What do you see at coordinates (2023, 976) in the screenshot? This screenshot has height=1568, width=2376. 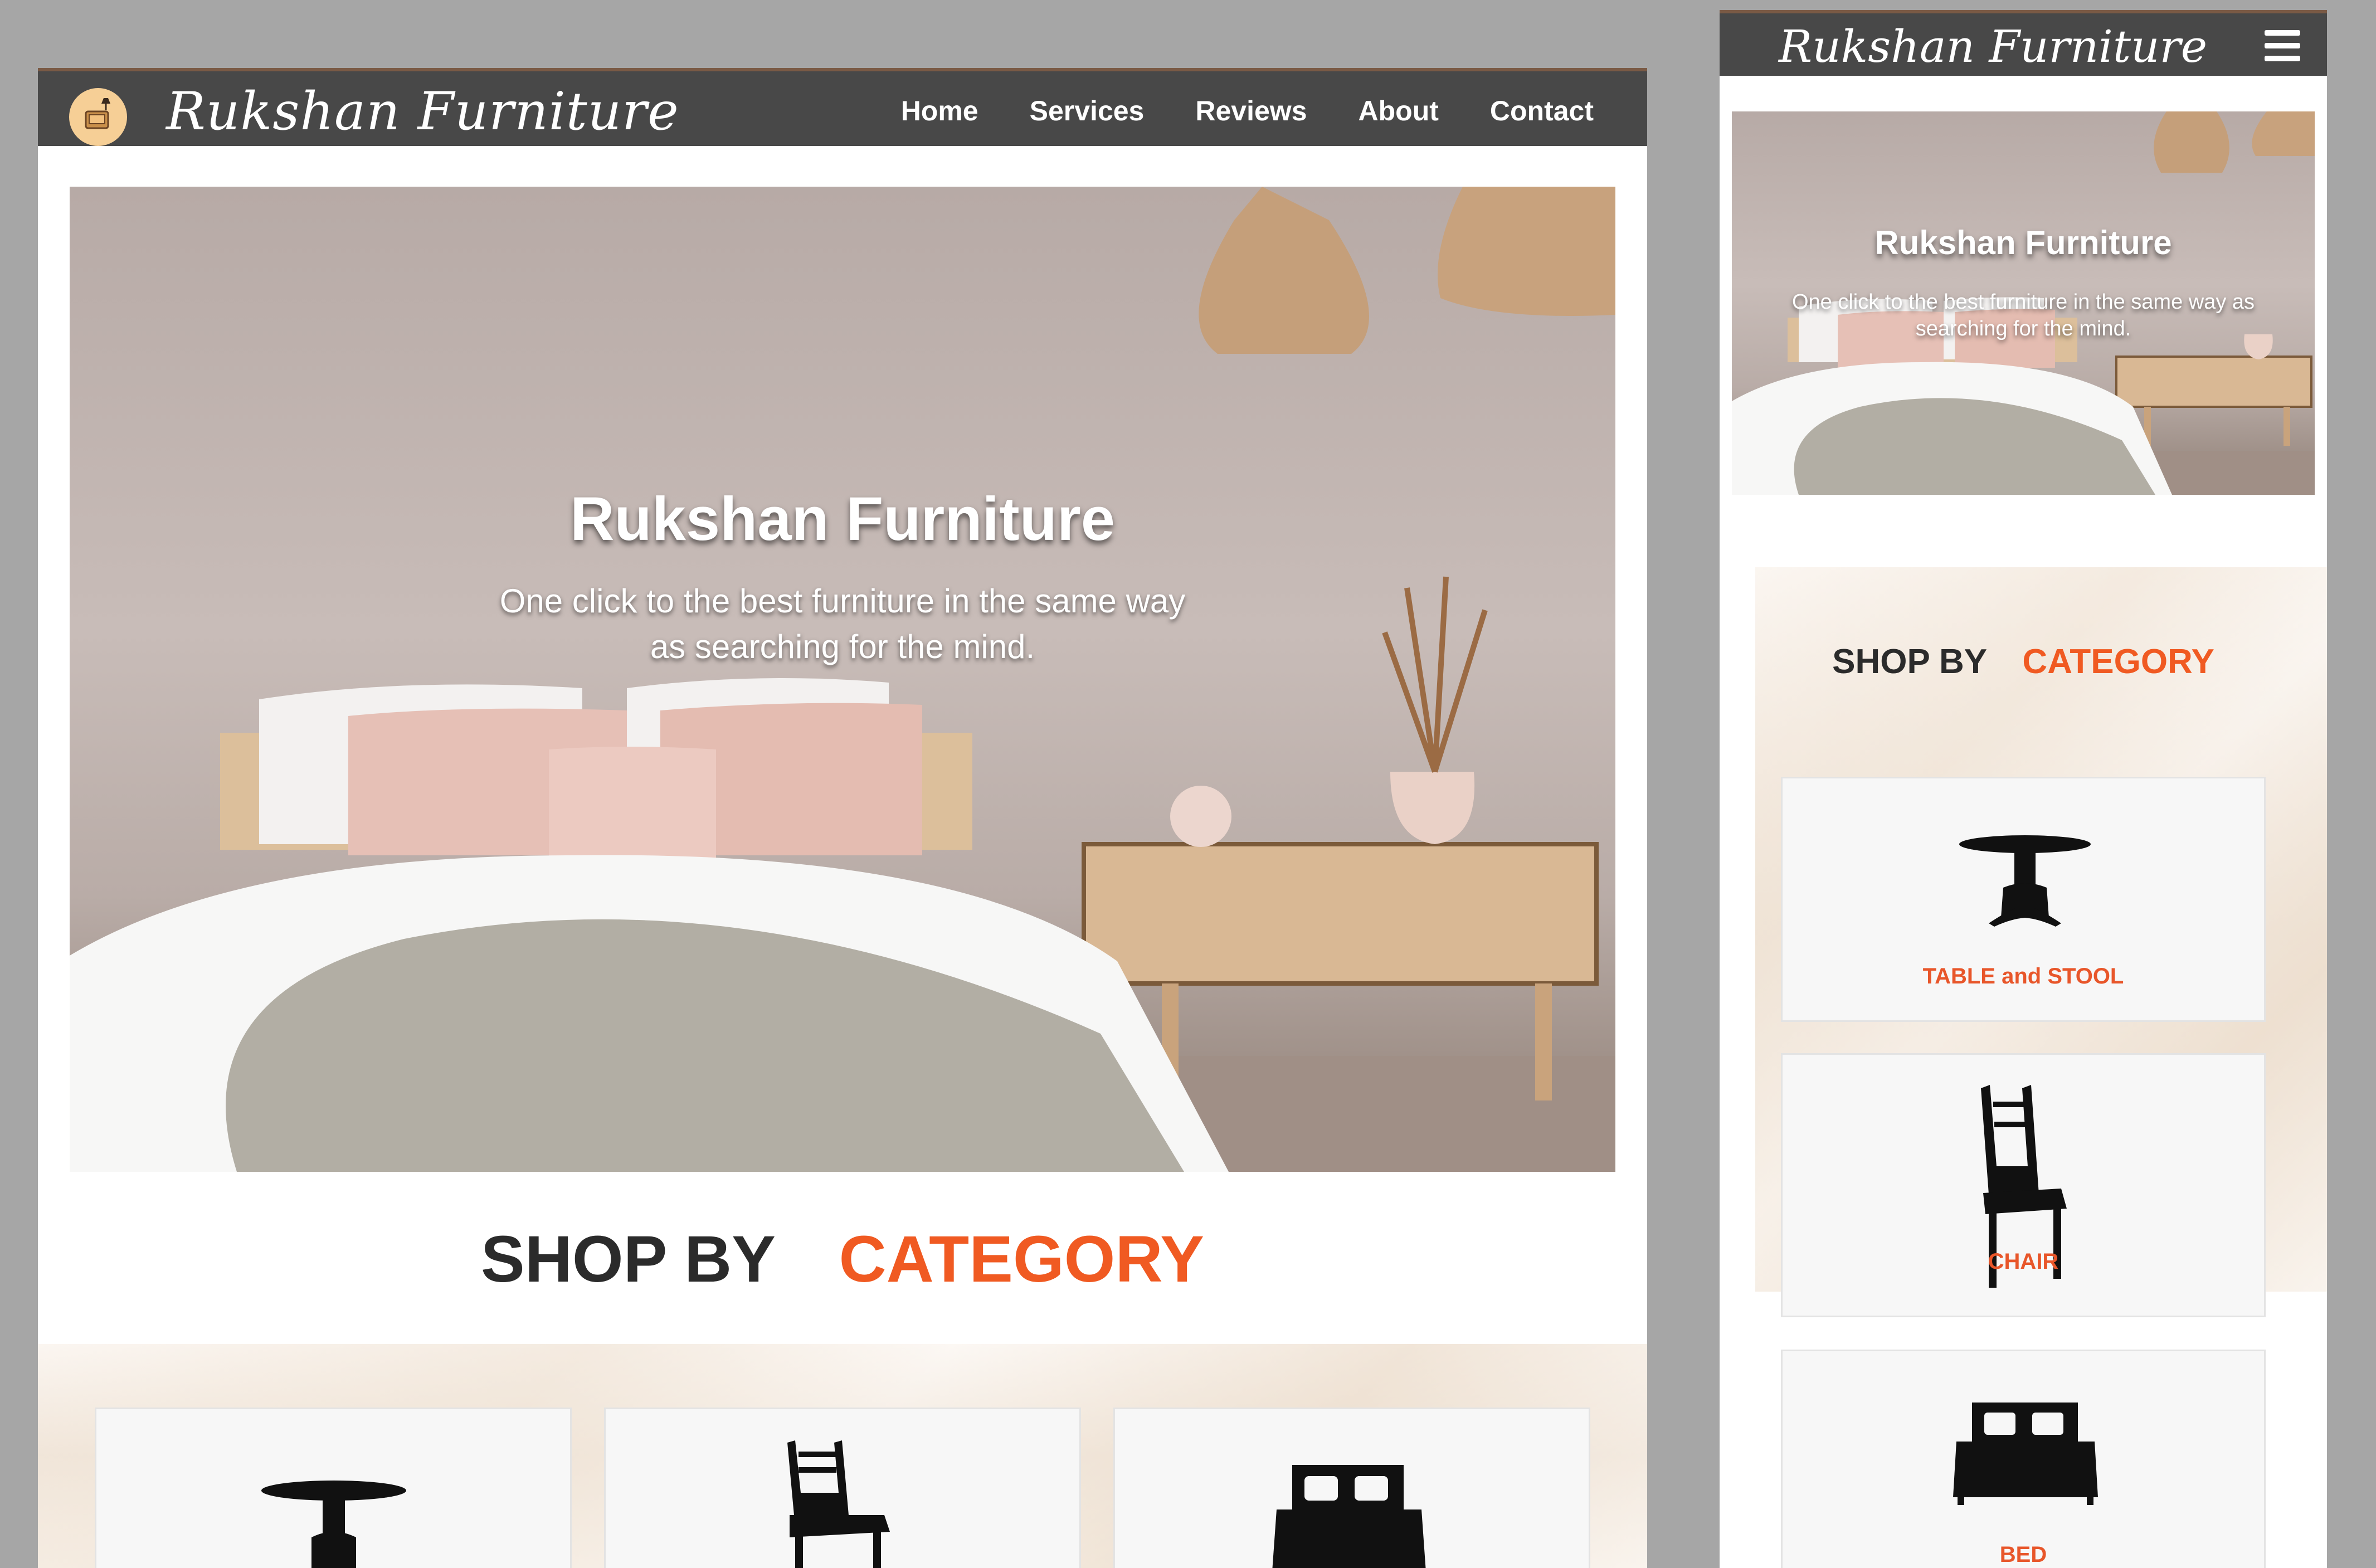 I see `mobile-category-label-table: TABLE and STOOL` at bounding box center [2023, 976].